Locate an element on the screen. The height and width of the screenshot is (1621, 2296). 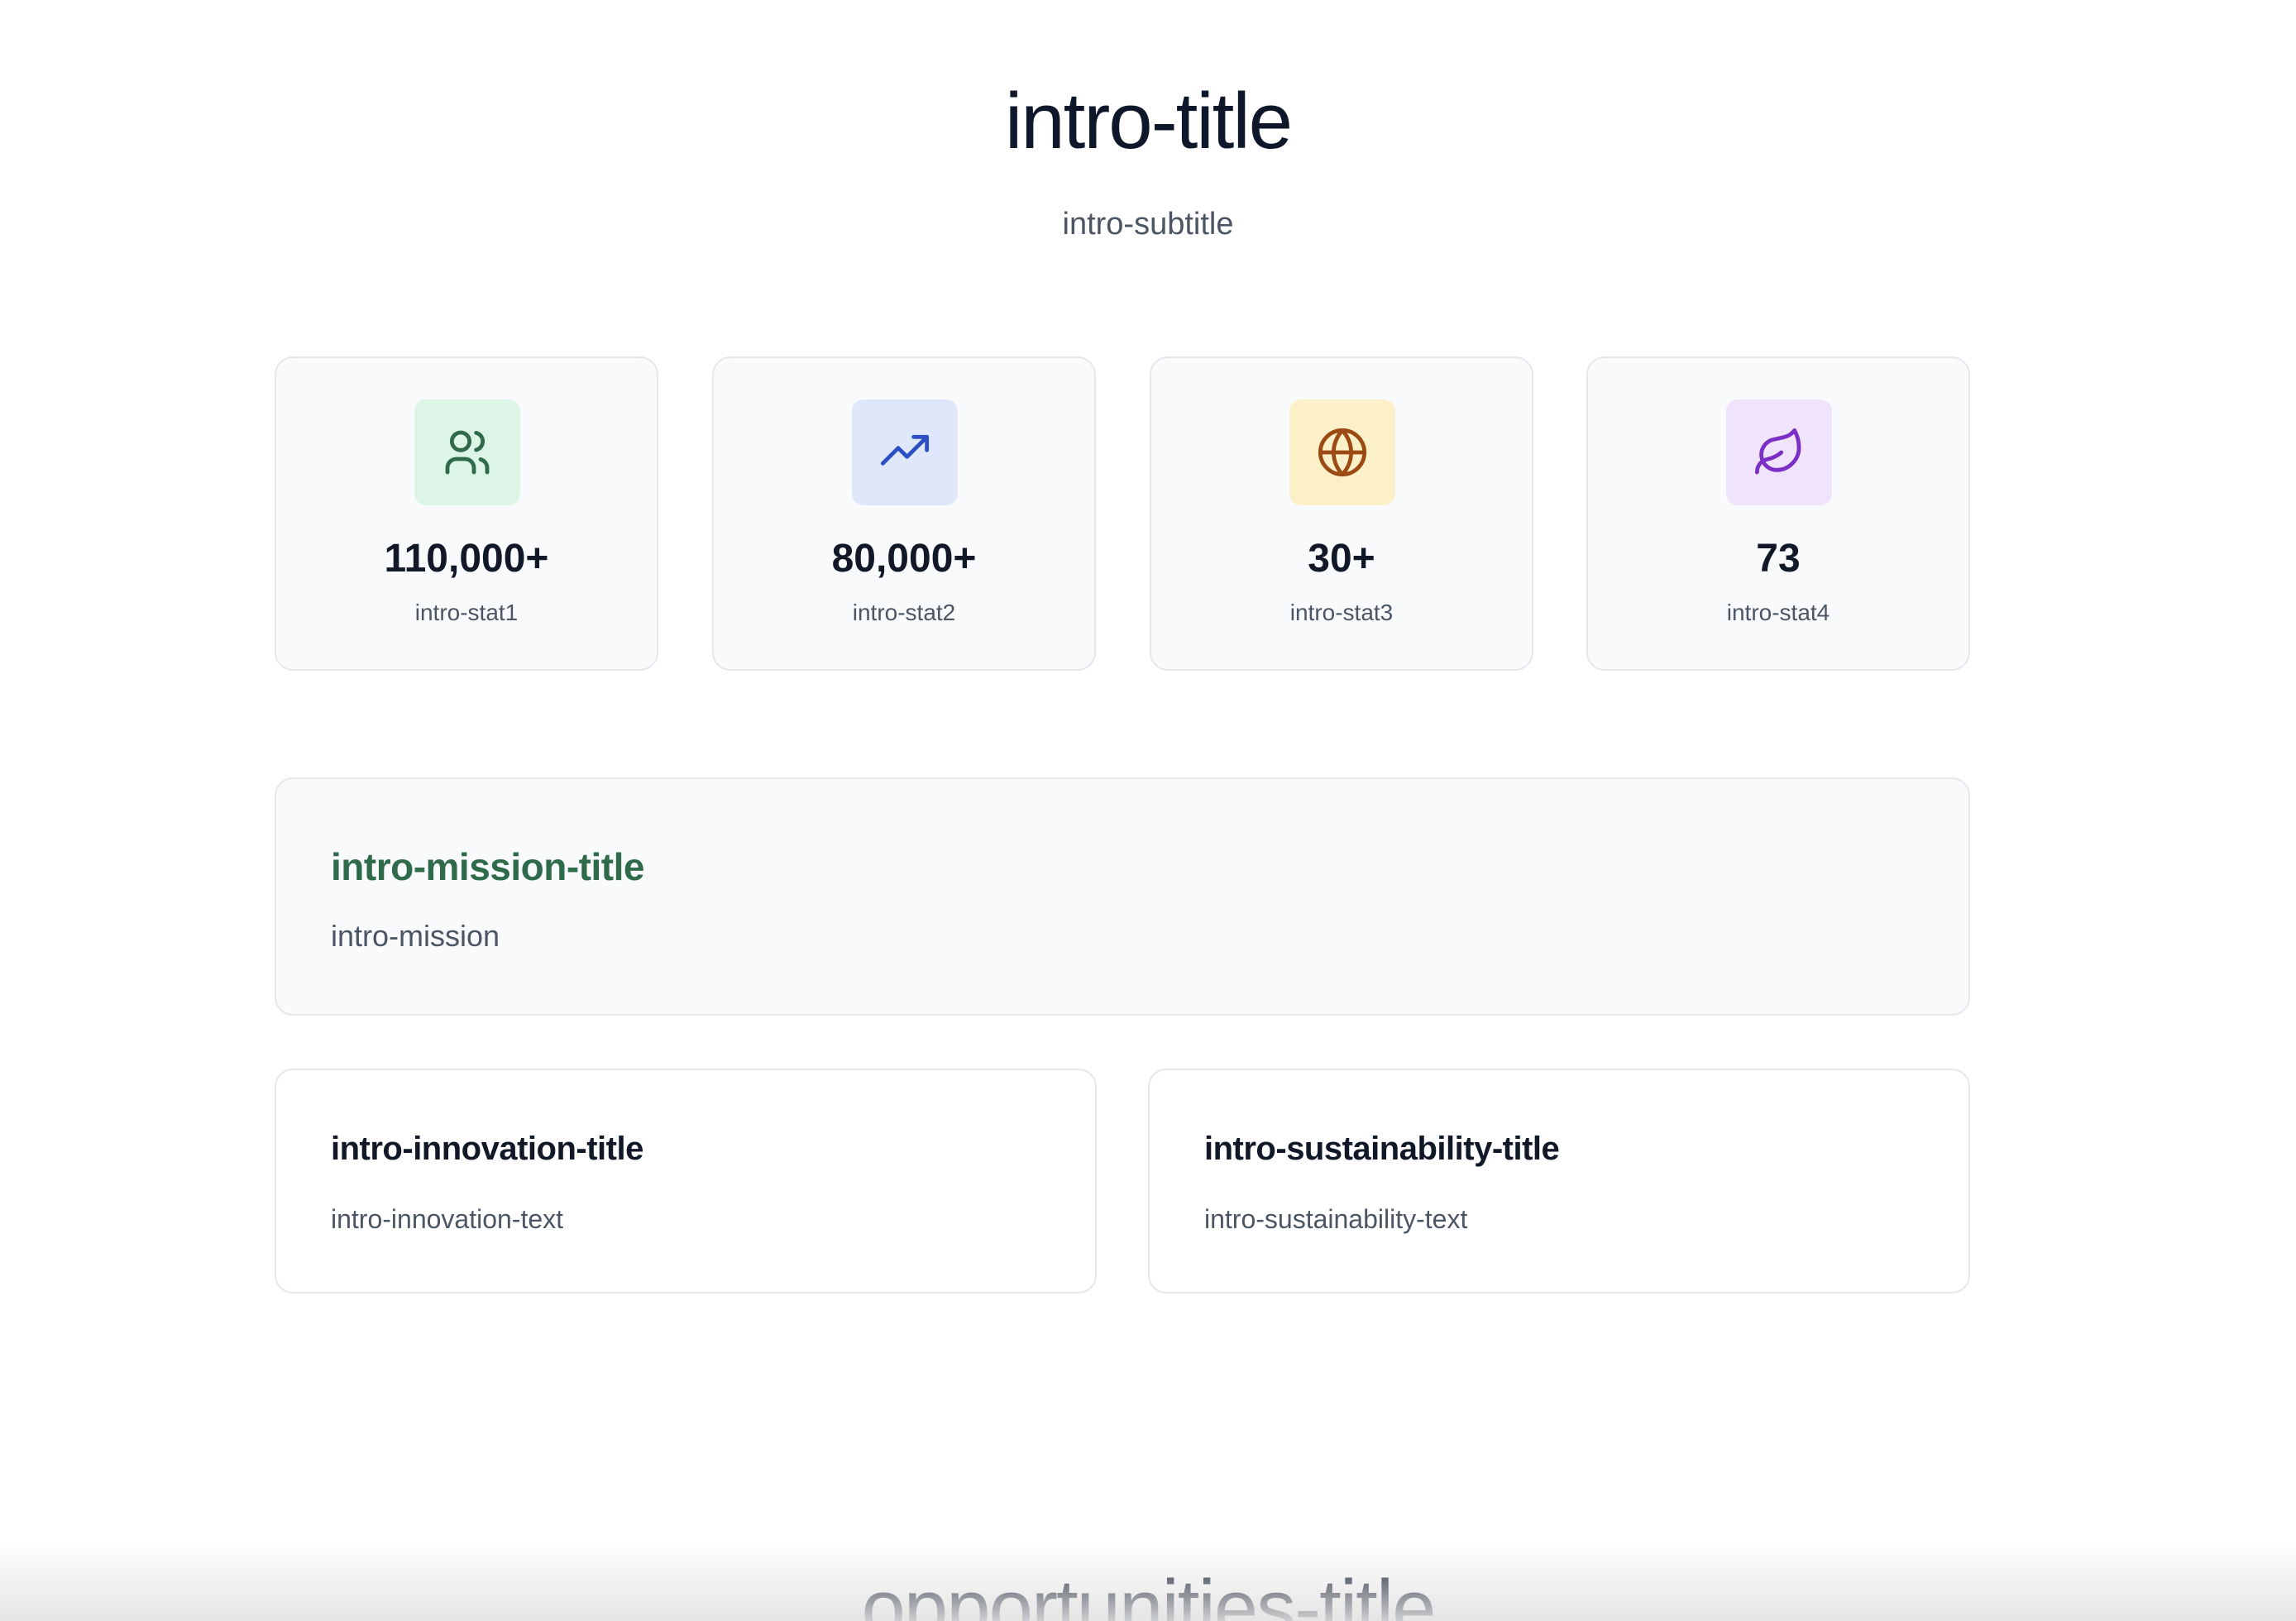
trending-up-icon is located at coordinates (905, 452).